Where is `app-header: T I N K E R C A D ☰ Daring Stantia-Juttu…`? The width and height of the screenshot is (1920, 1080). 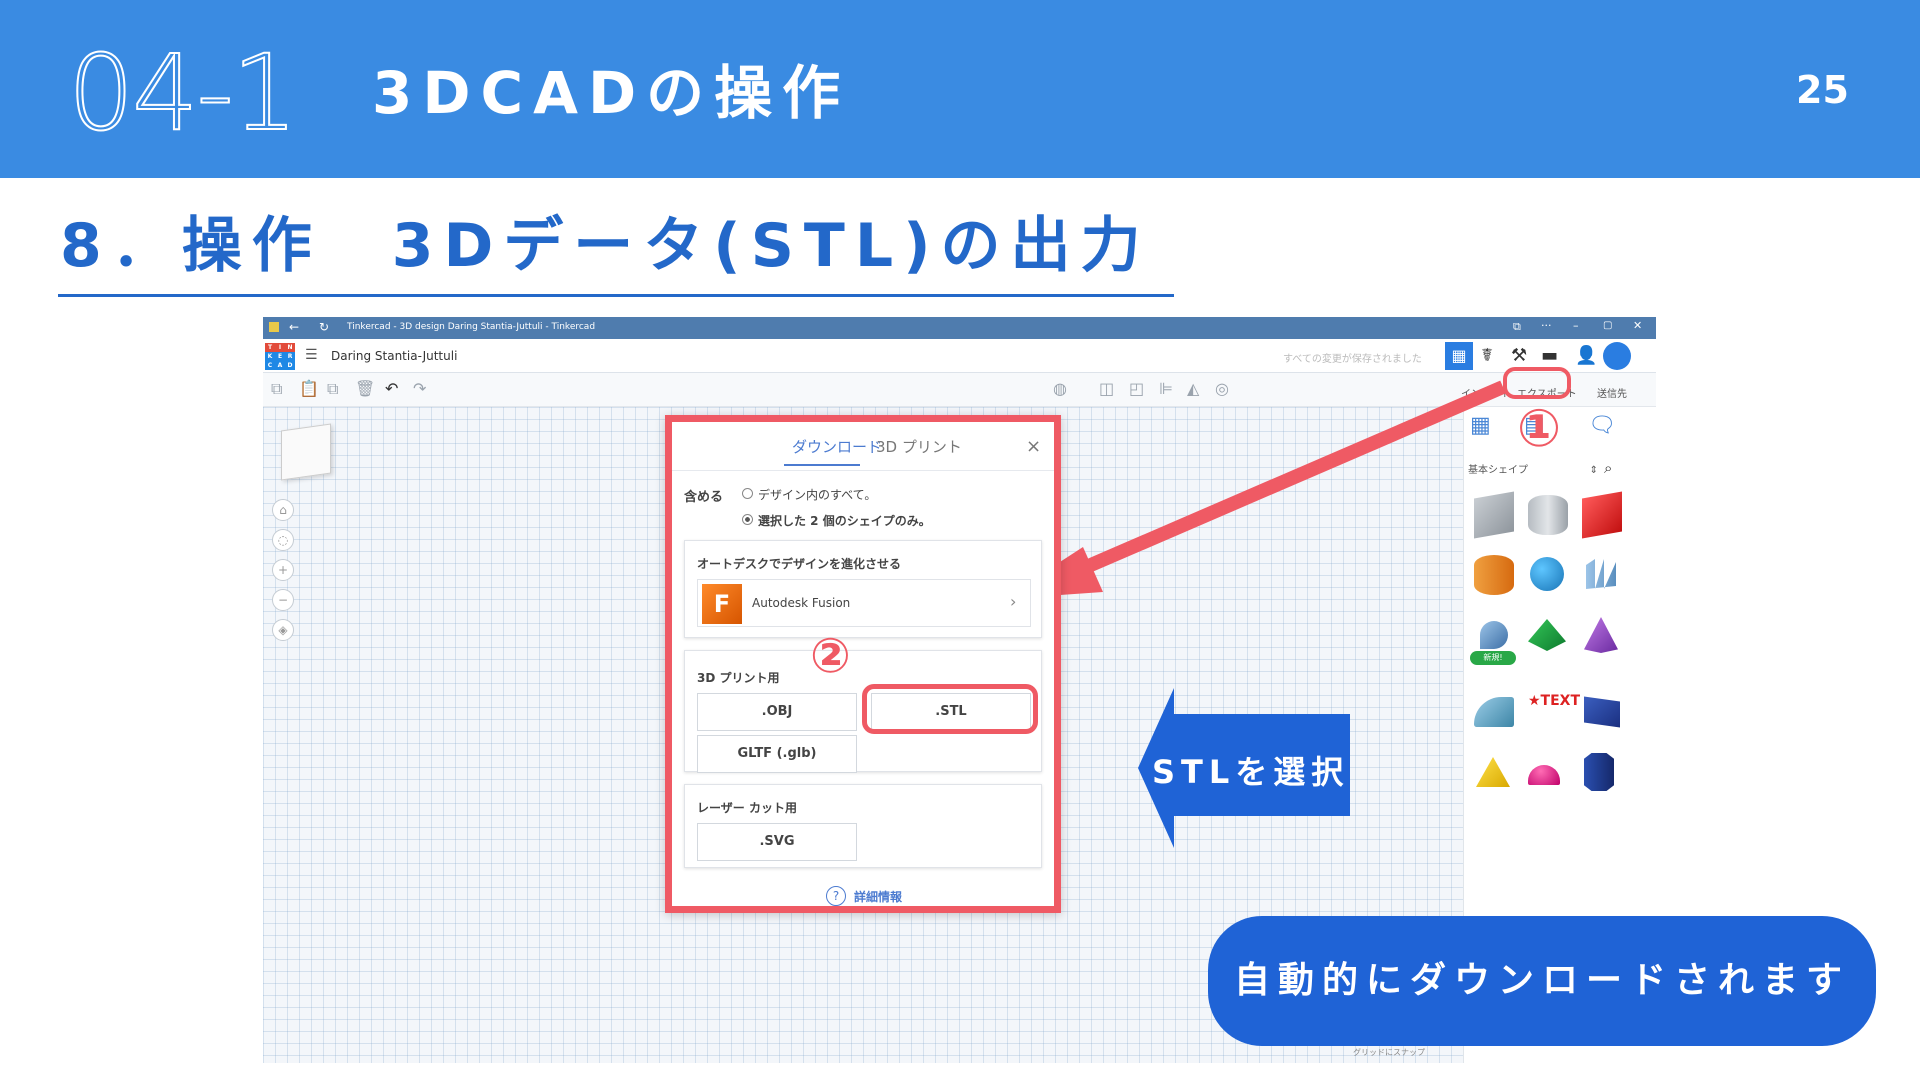
app-header: T I N K E R C A D ☰ Daring Stantia-Juttu… is located at coordinates (959, 356).